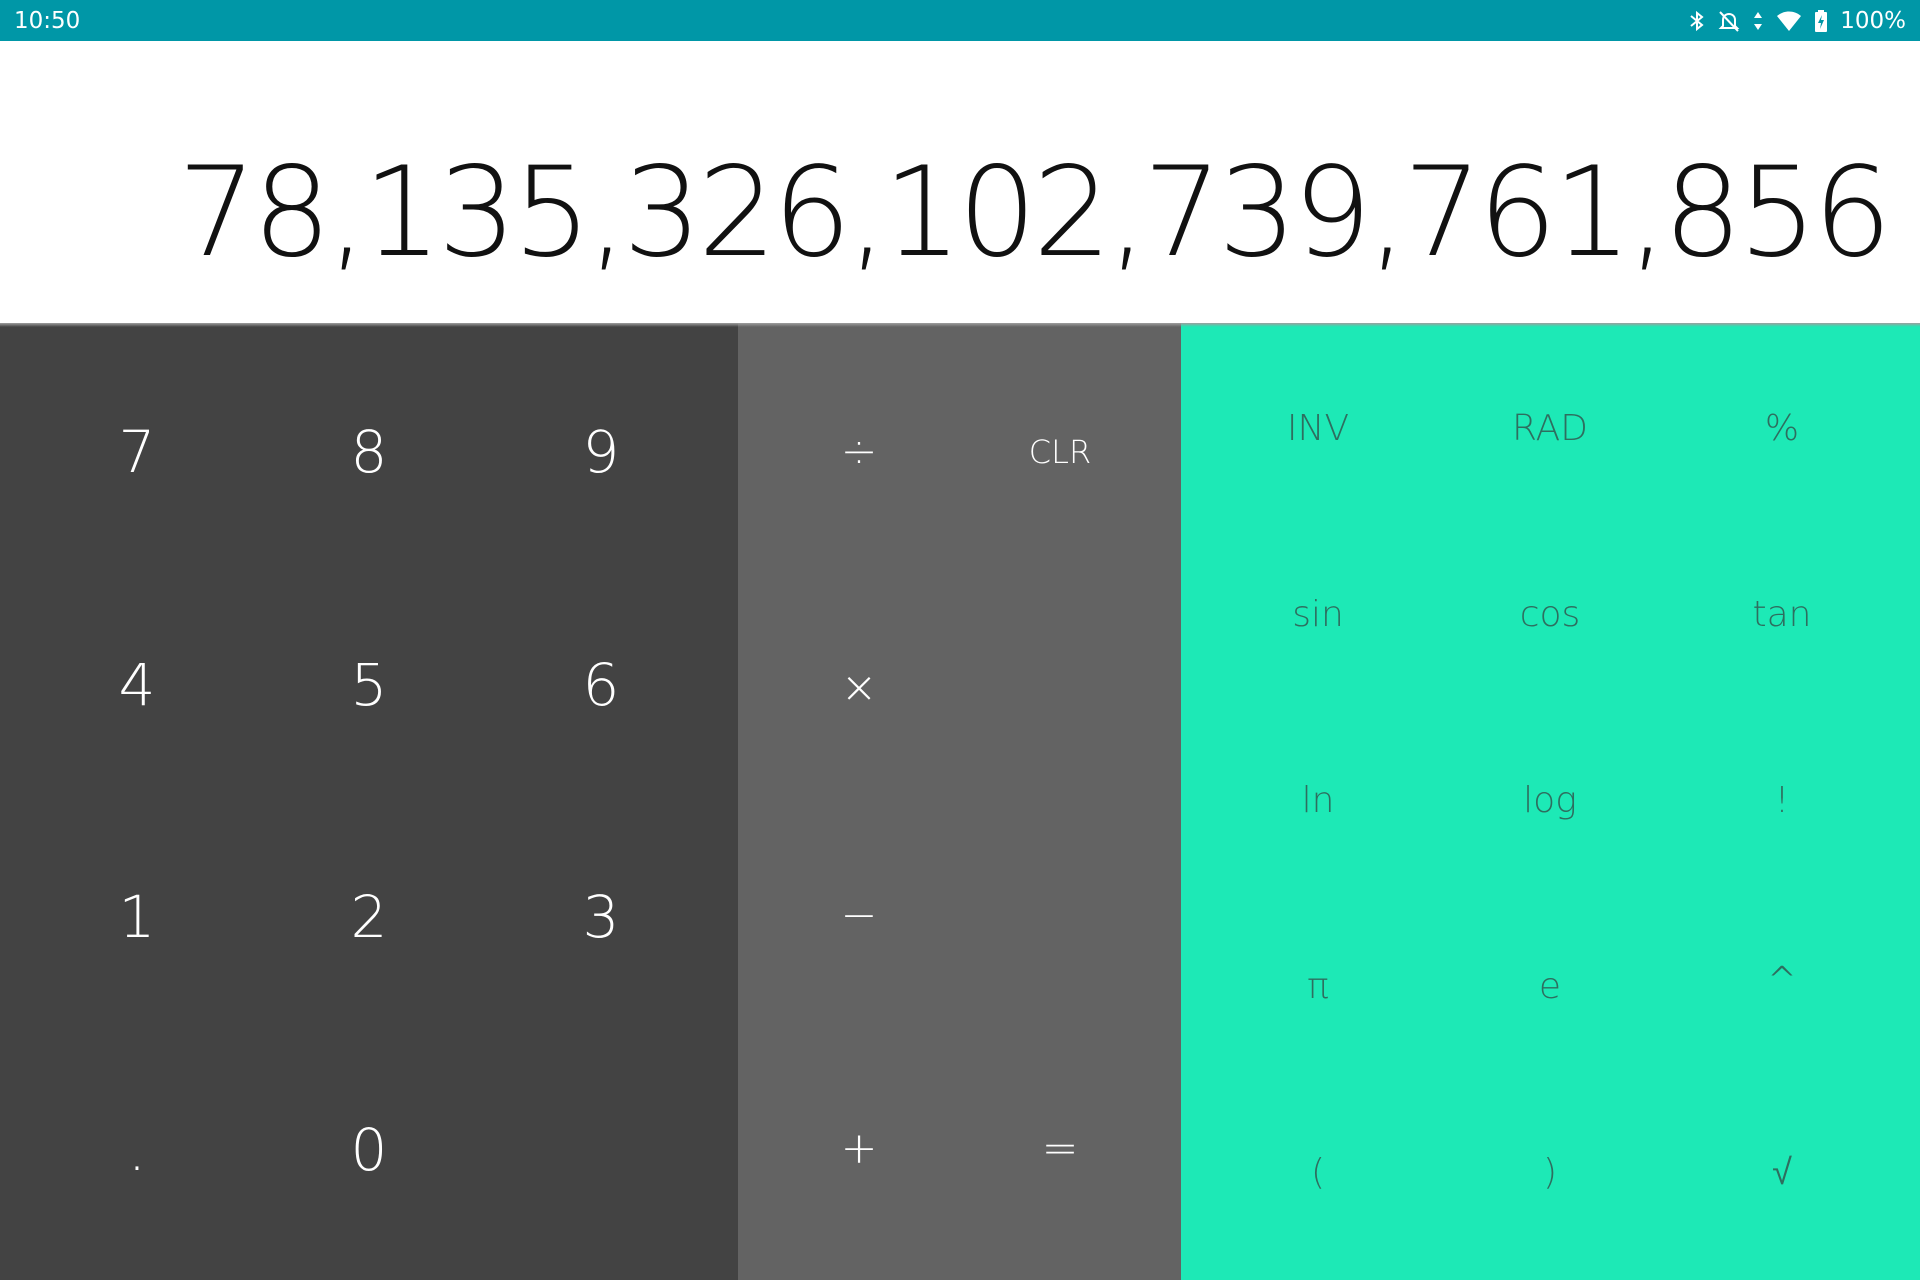 The width and height of the screenshot is (1920, 1280). Describe the element at coordinates (1729, 21) in the screenshot. I see `notifications-off-icon` at that location.